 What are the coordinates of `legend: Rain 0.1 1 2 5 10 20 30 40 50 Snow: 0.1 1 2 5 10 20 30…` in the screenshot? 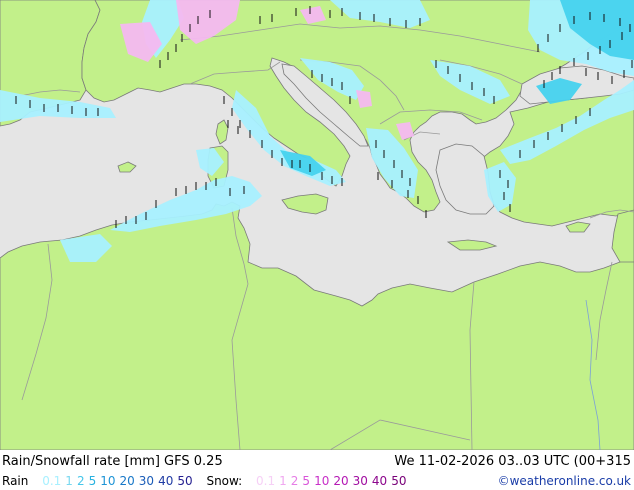 It's located at (209, 481).